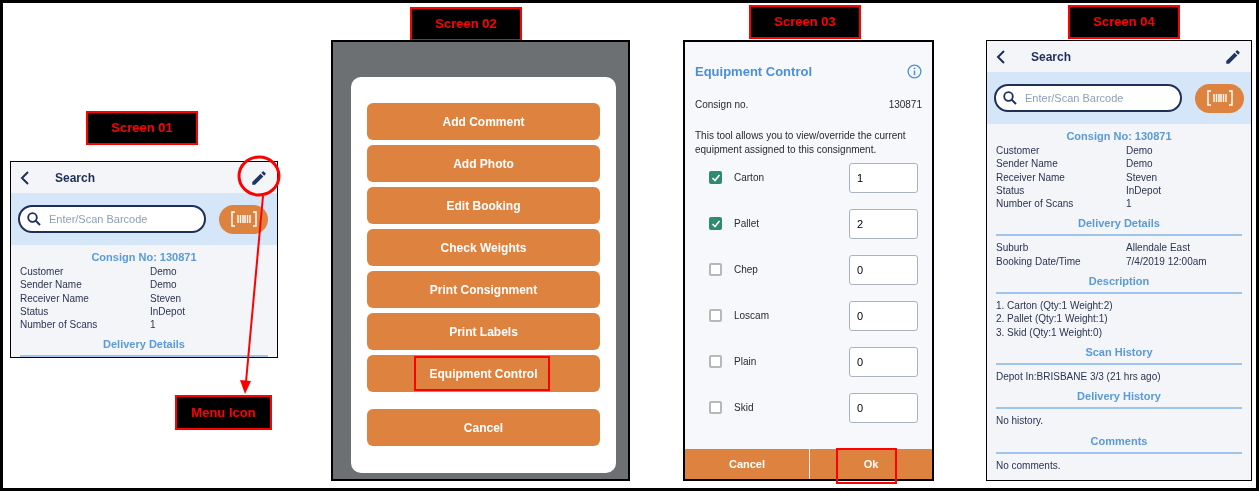 The width and height of the screenshot is (1259, 491). I want to click on detail-value: 7/4/2019 12:00am, so click(1167, 261).